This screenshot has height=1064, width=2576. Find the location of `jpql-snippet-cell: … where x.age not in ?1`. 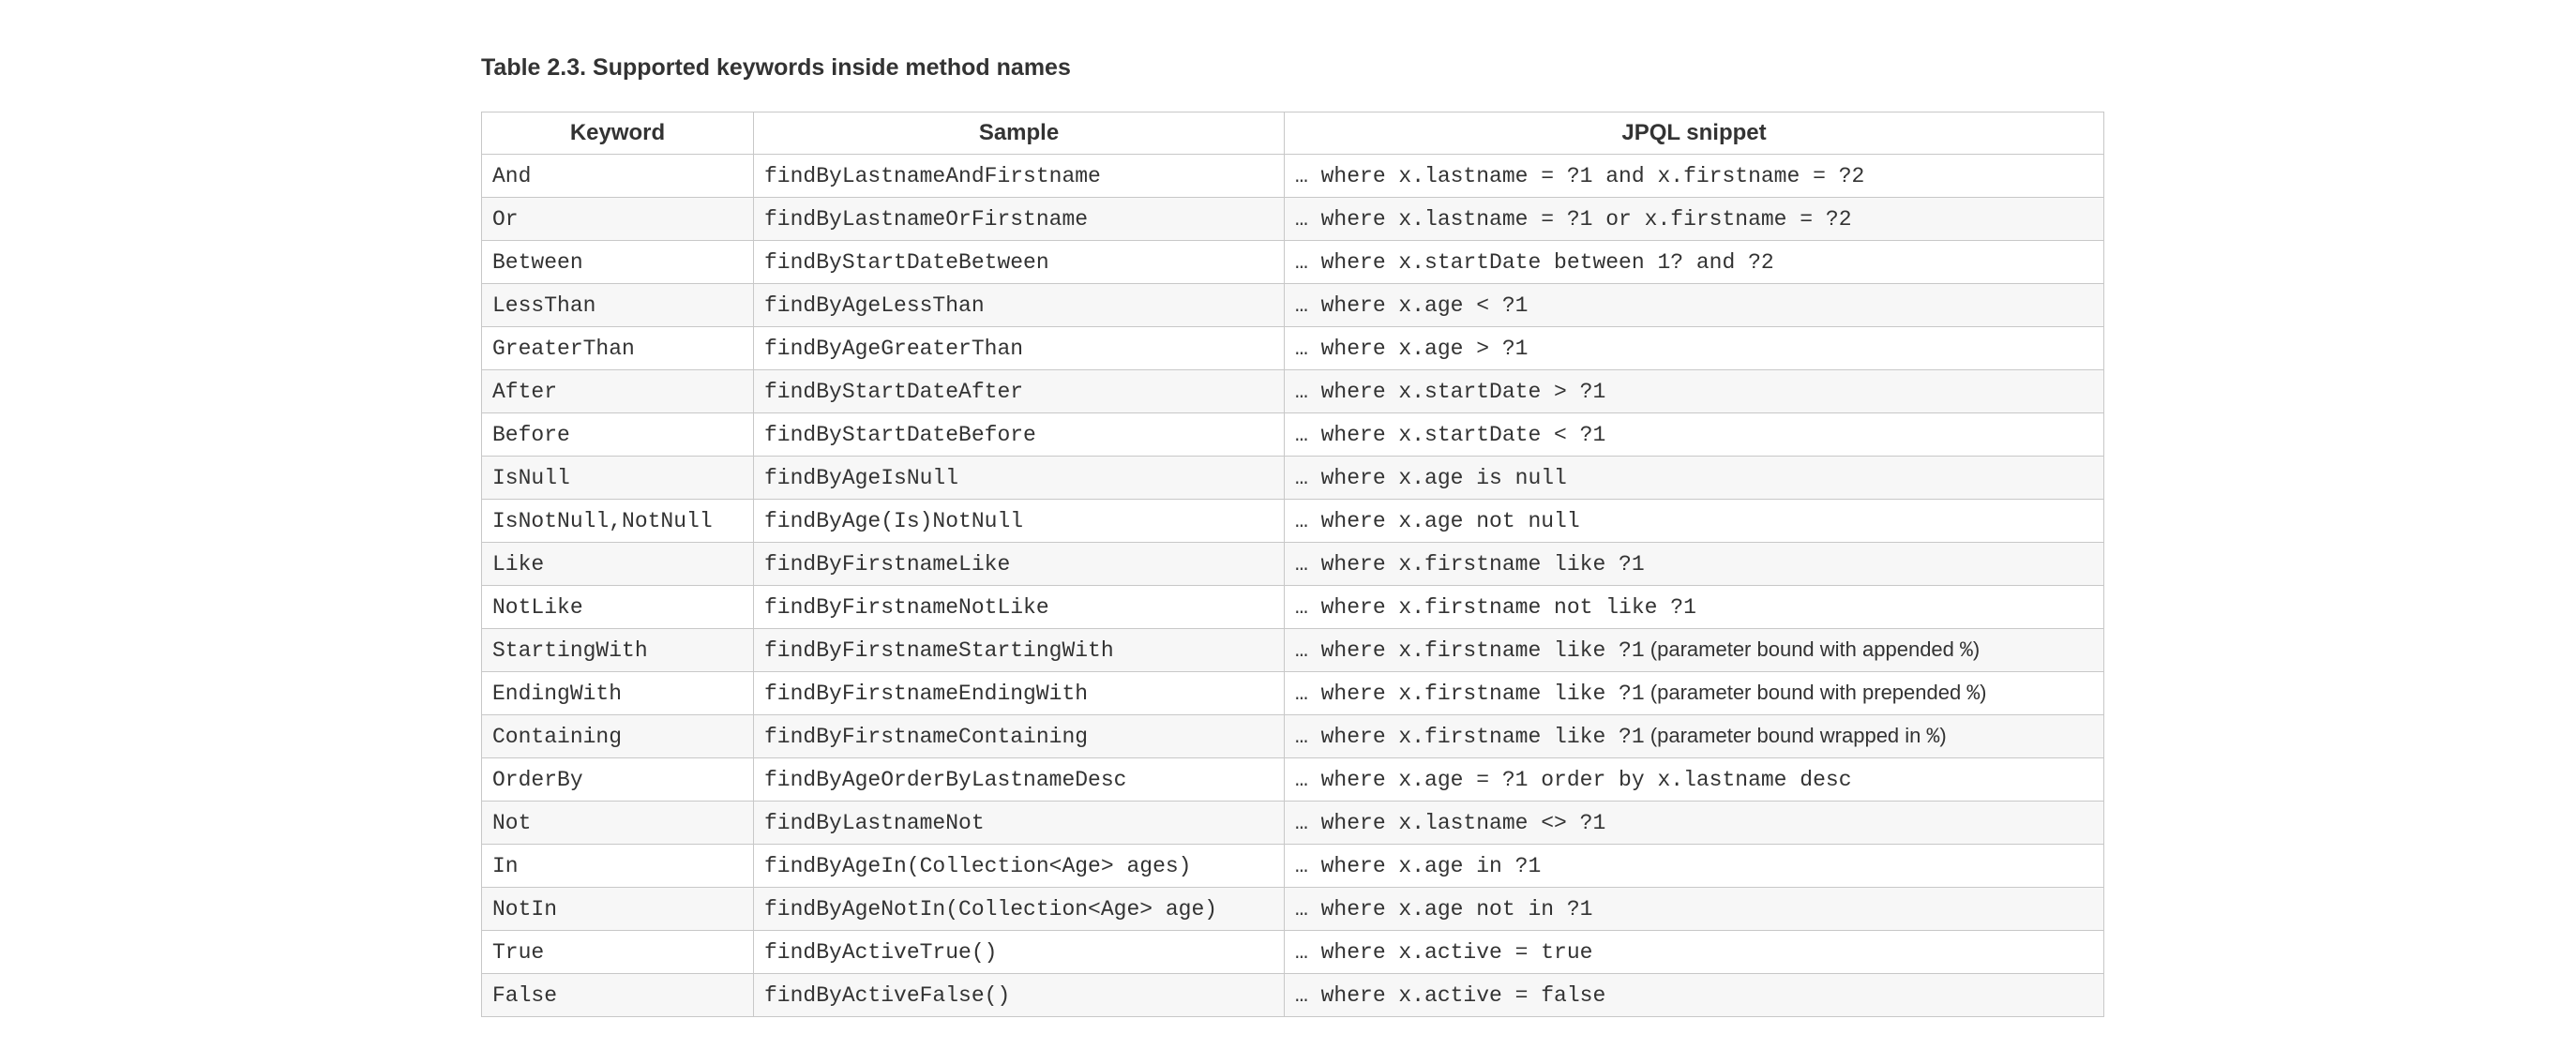

jpql-snippet-cell: … where x.age not in ?1 is located at coordinates (1694, 909).